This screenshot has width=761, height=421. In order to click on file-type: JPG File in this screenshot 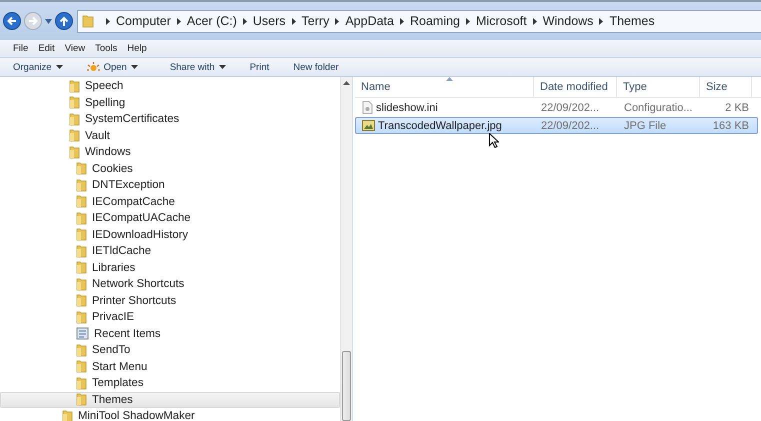, I will do `click(645, 126)`.